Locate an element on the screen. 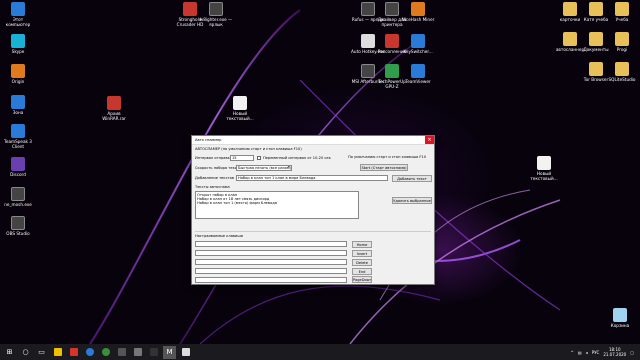 The height and width of the screenshot is (360, 640). macro-button-home: Home is located at coordinates (362, 244).